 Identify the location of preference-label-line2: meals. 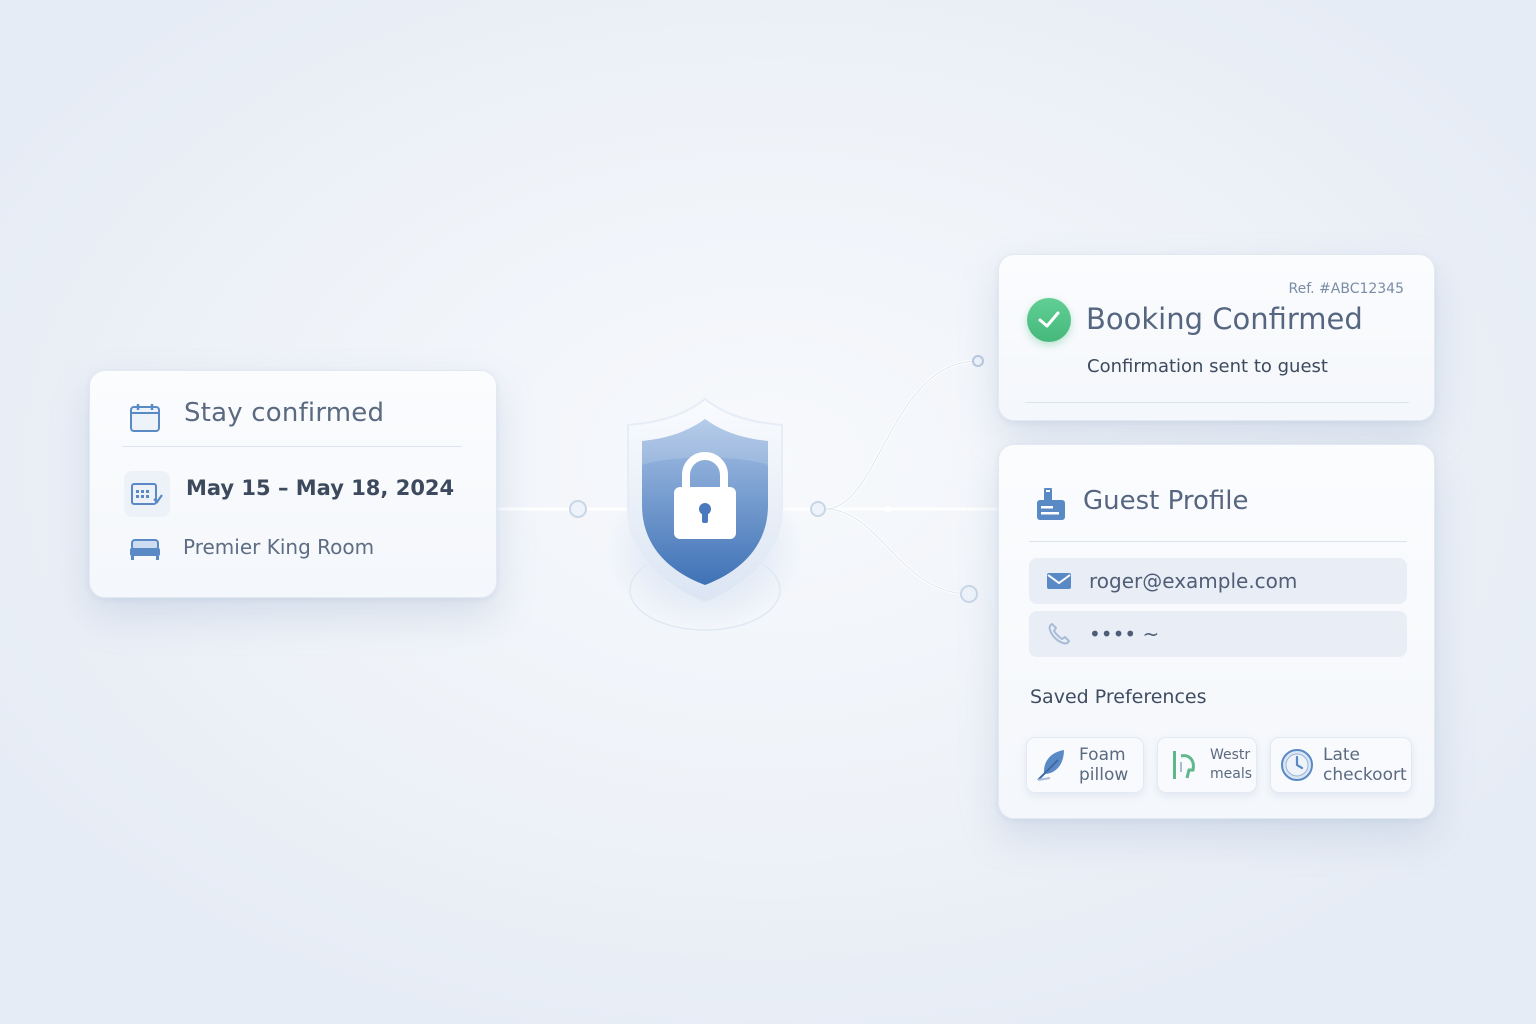
(1231, 774).